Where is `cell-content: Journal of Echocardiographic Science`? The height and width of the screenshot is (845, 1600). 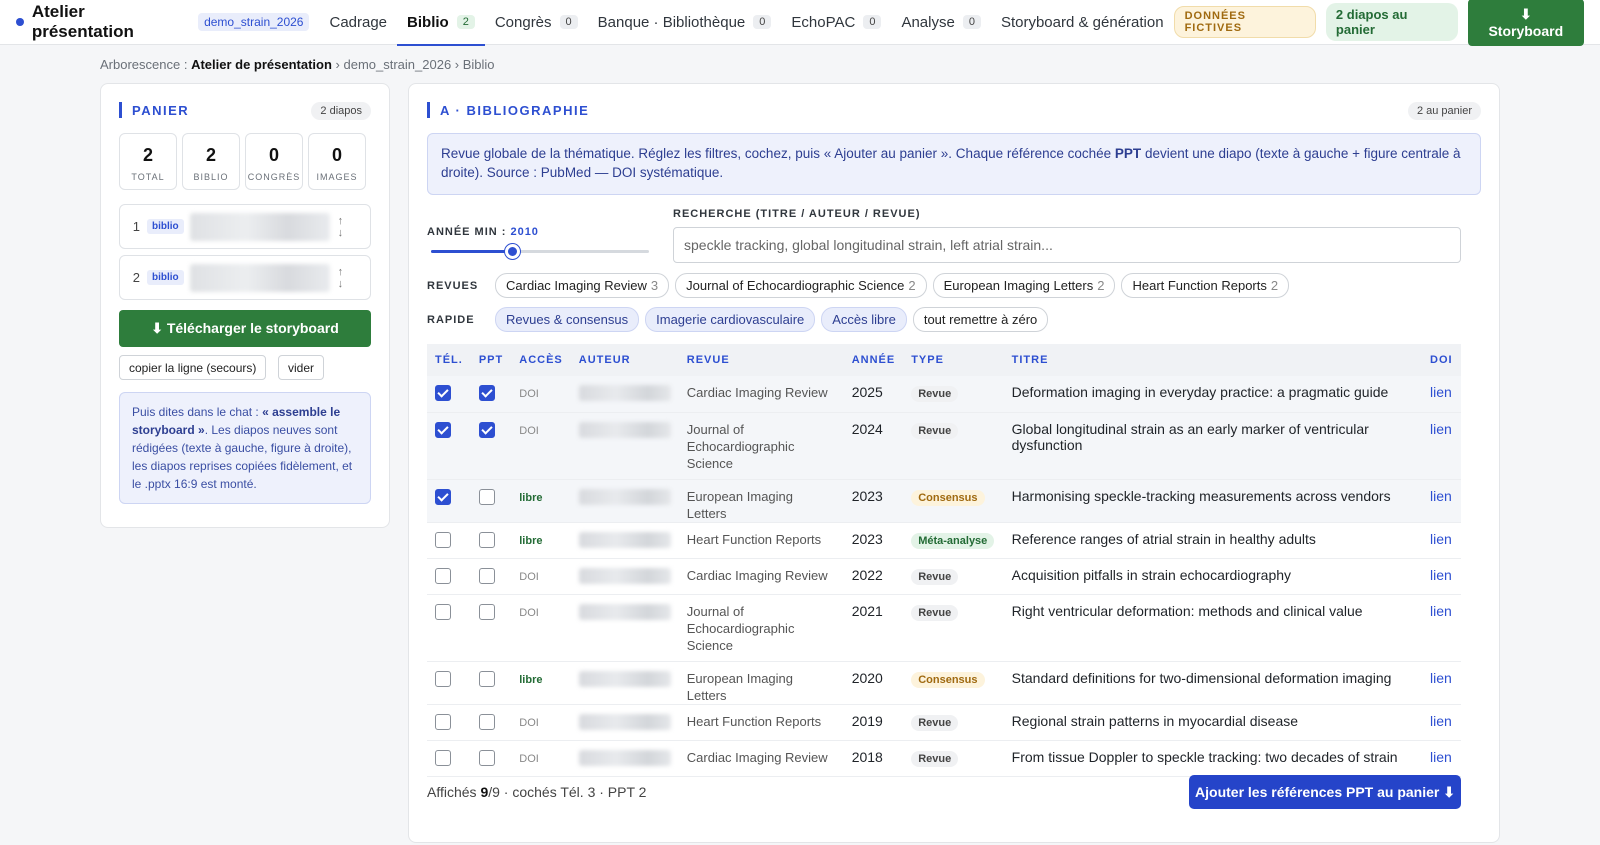
cell-content: Journal of Echocardiographic Science is located at coordinates (761, 442).